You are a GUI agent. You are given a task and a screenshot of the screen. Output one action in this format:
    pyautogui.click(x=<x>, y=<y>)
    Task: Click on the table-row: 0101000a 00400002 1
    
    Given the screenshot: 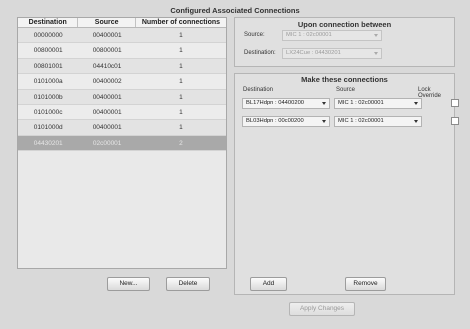 What is the action you would take?
    pyautogui.click(x=122, y=82)
    